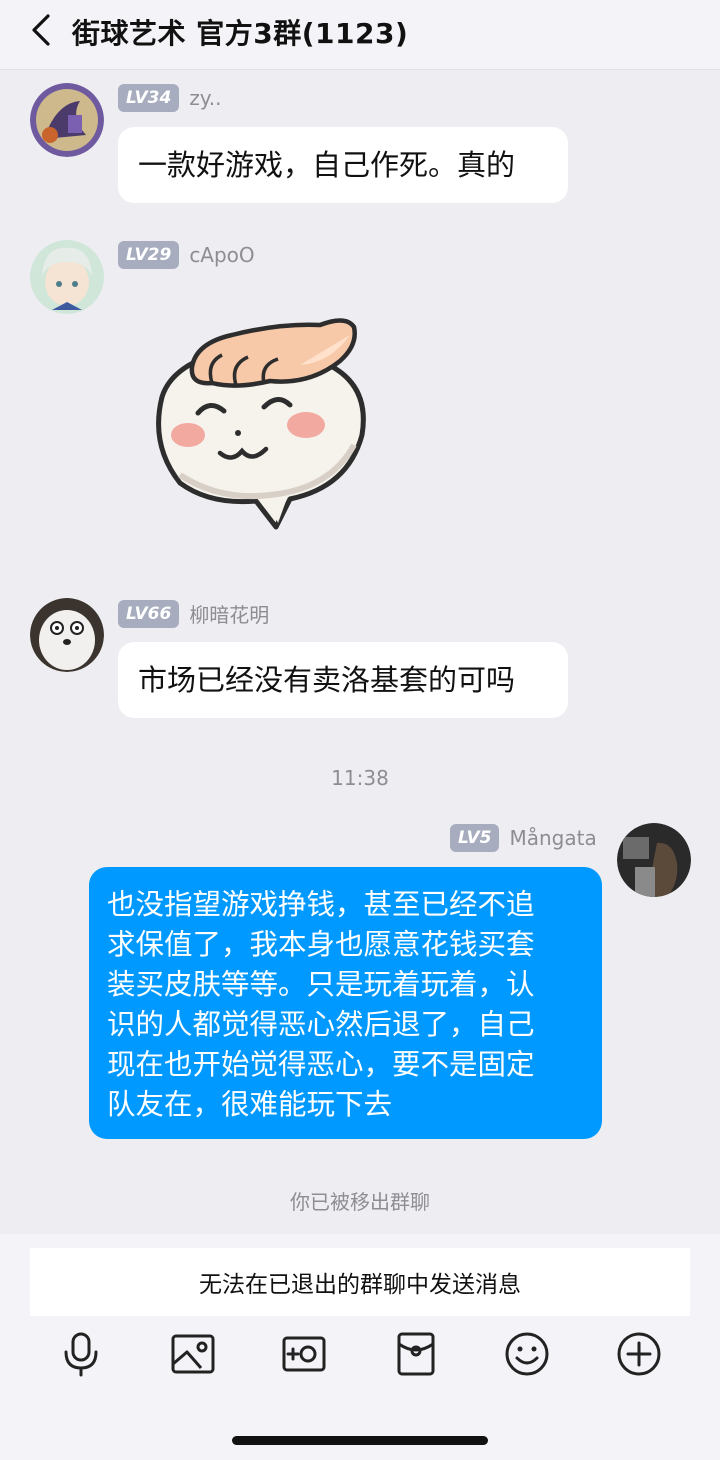 This screenshot has height=1460, width=720. Describe the element at coordinates (261, 424) in the screenshot. I see `steamed-bun-head-pat-sticker` at that location.